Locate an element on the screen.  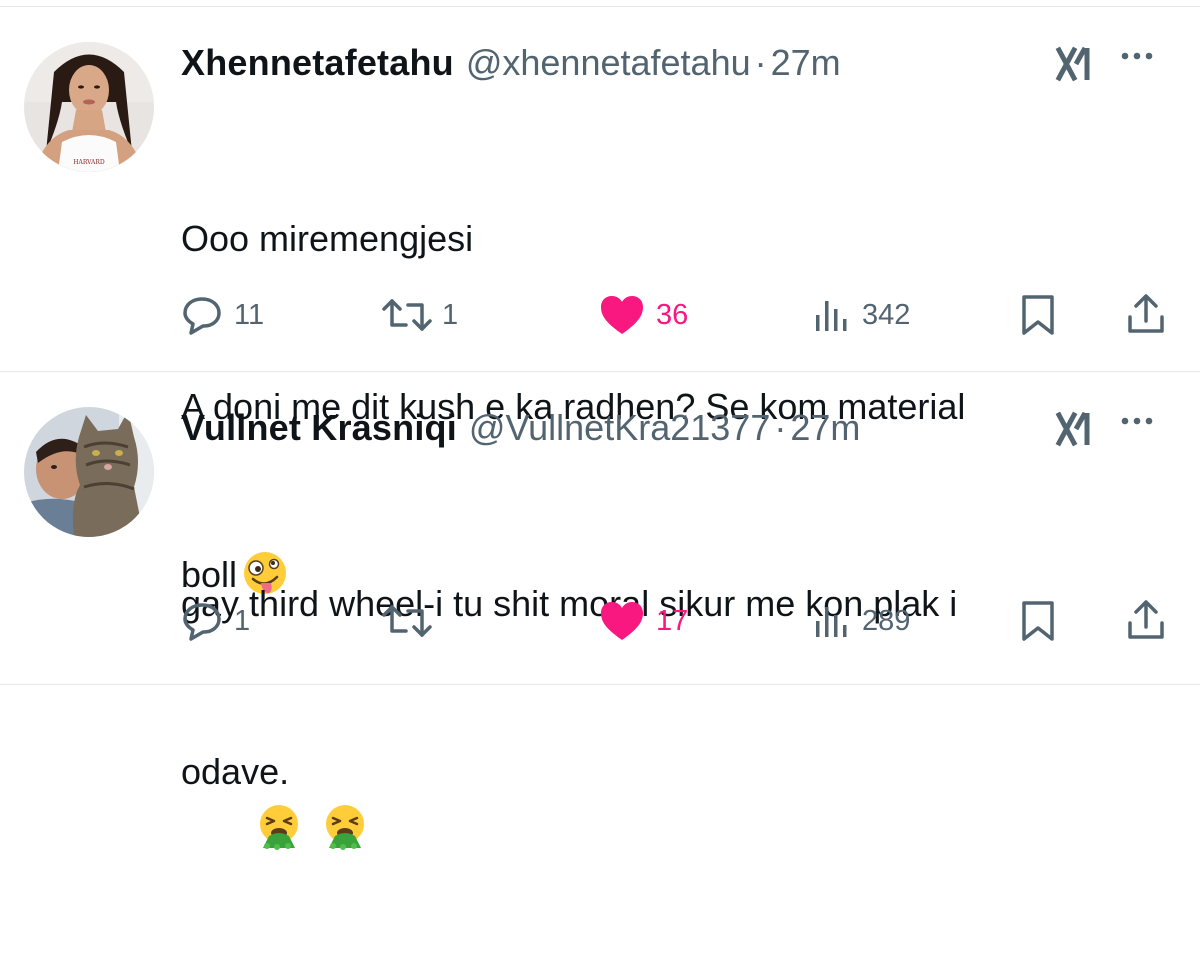
avatar is located at coordinates (89, 472).